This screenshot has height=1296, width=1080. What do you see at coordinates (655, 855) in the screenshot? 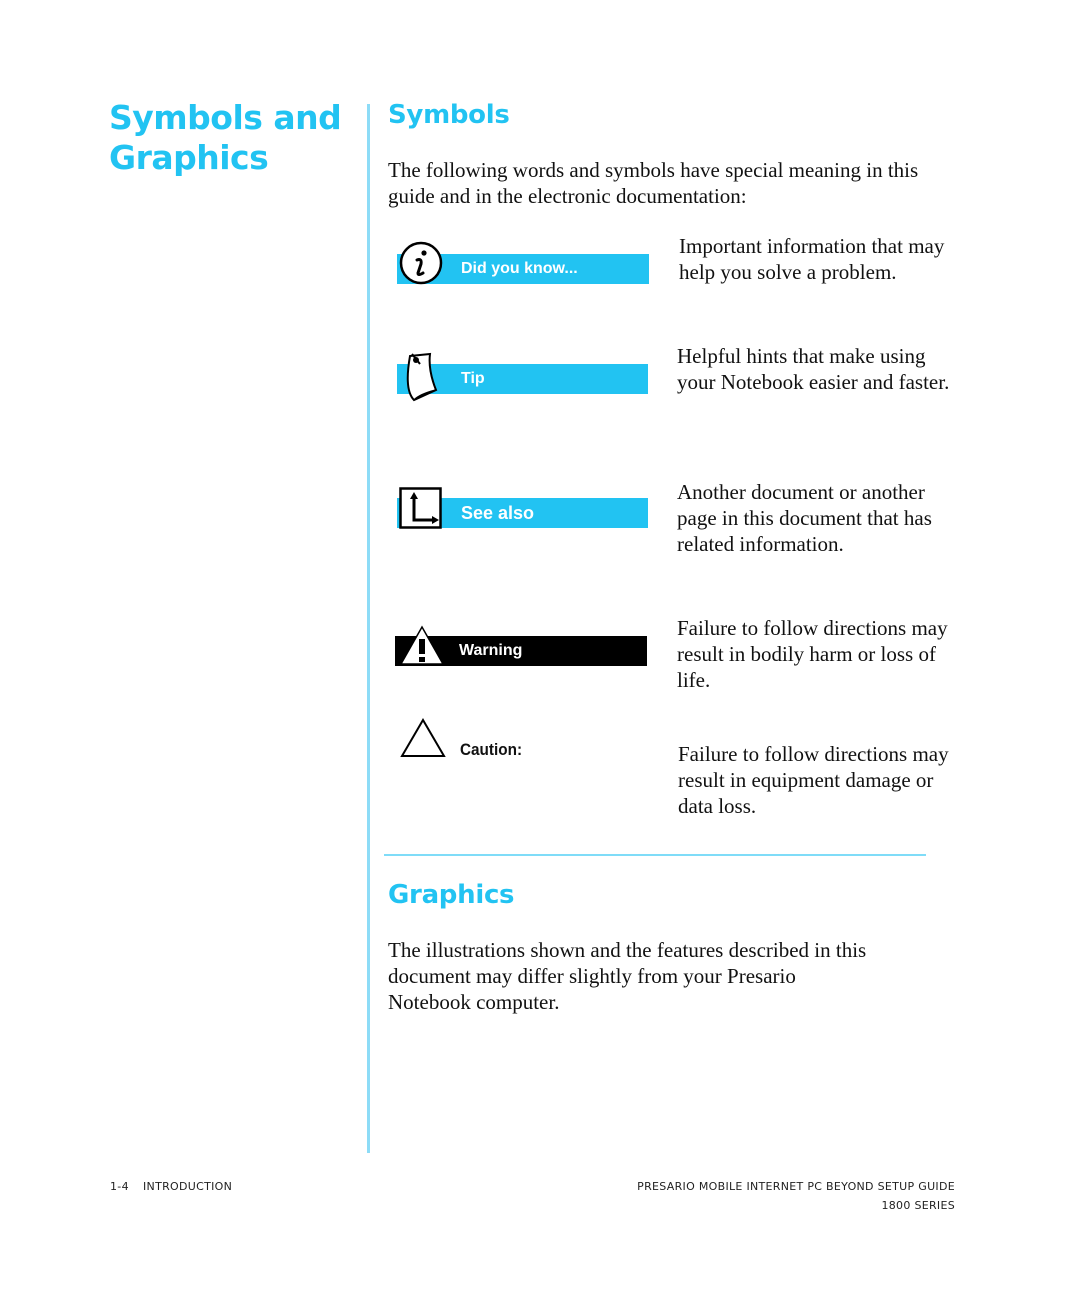
I see `section-divider` at bounding box center [655, 855].